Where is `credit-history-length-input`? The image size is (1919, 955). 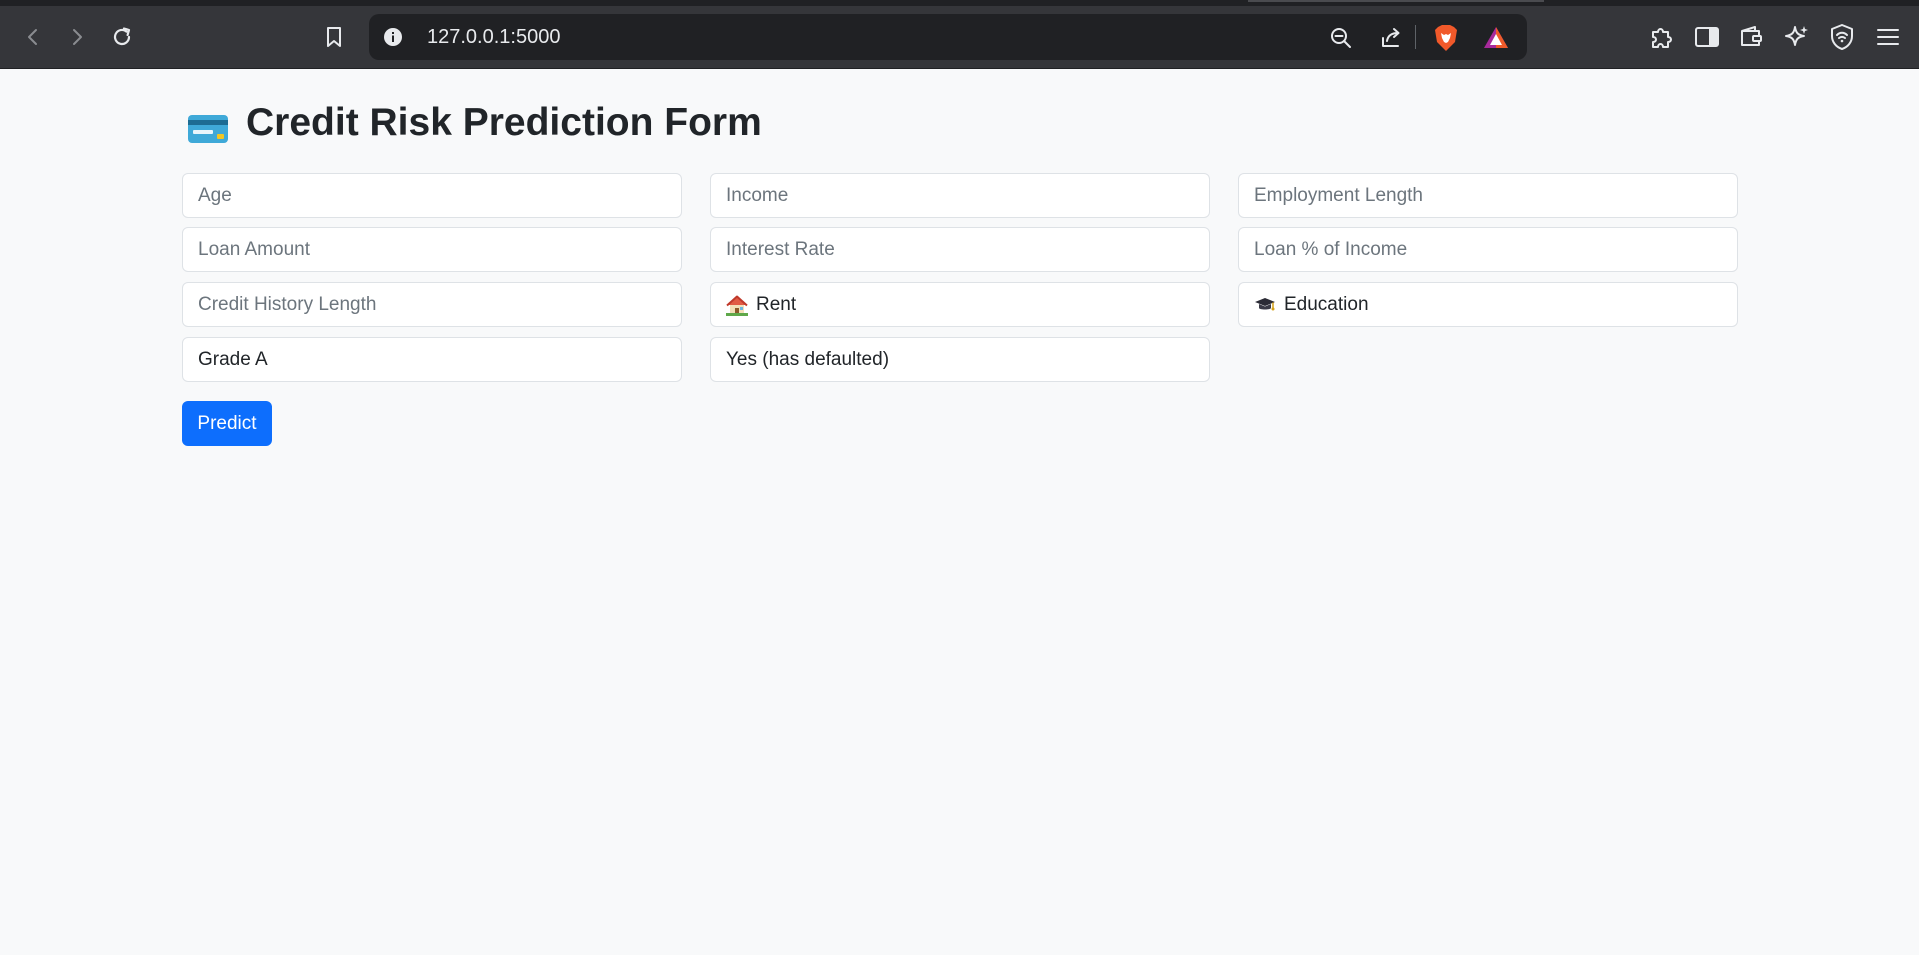 credit-history-length-input is located at coordinates (432, 304).